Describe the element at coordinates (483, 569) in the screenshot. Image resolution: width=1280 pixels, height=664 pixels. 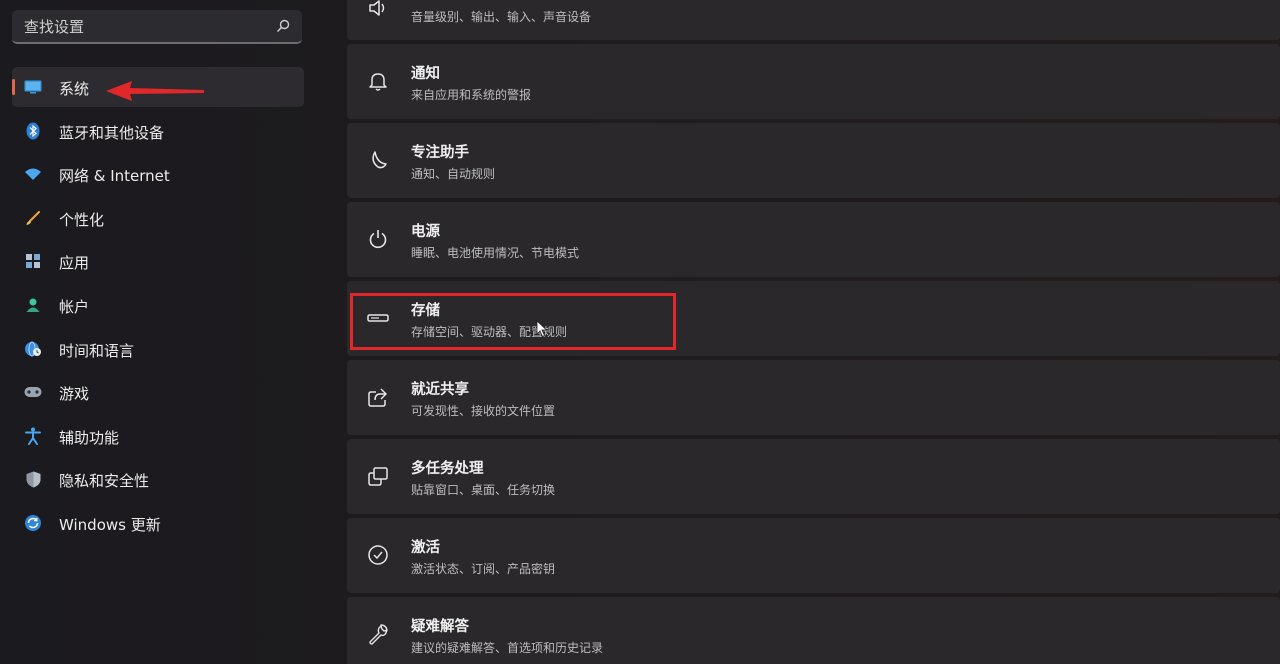
I see `card-subtitle: 激活状态、订阅、产品密钥` at that location.